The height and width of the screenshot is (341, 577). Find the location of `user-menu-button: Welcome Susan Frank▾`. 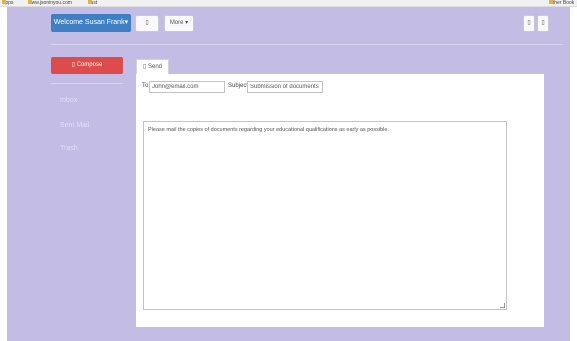

user-menu-button: Welcome Susan Frank▾ is located at coordinates (91, 23).